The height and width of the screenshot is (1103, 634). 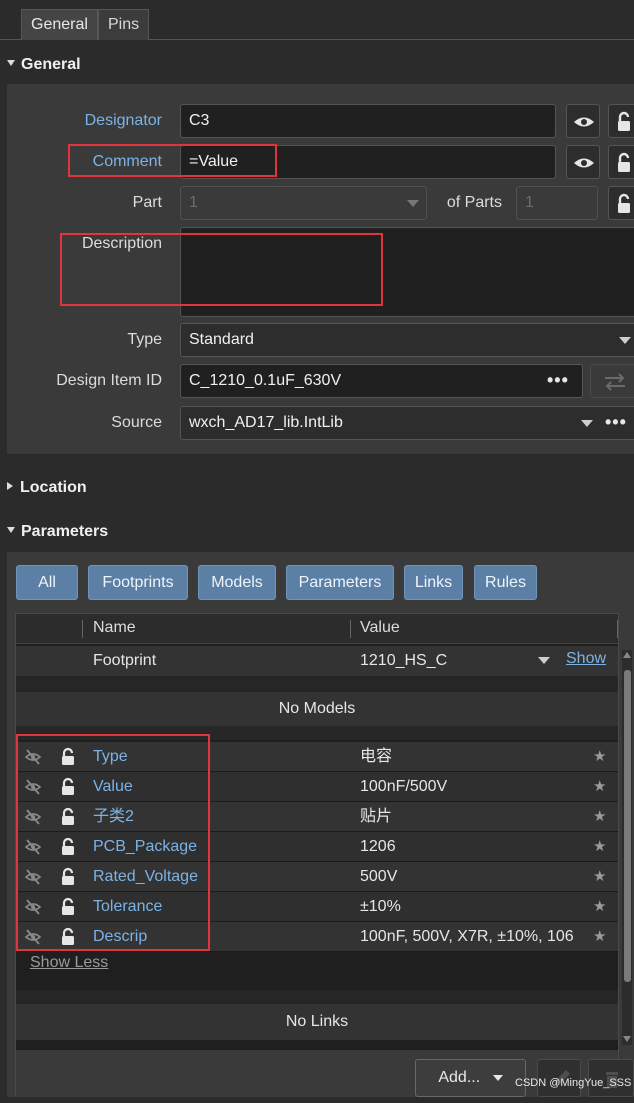 I want to click on comment-lock-button, so click(x=621, y=162).